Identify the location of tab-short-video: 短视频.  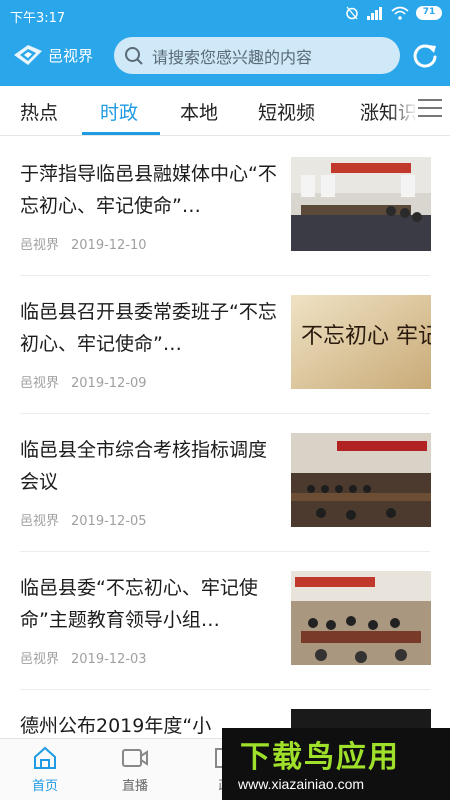
(286, 111).